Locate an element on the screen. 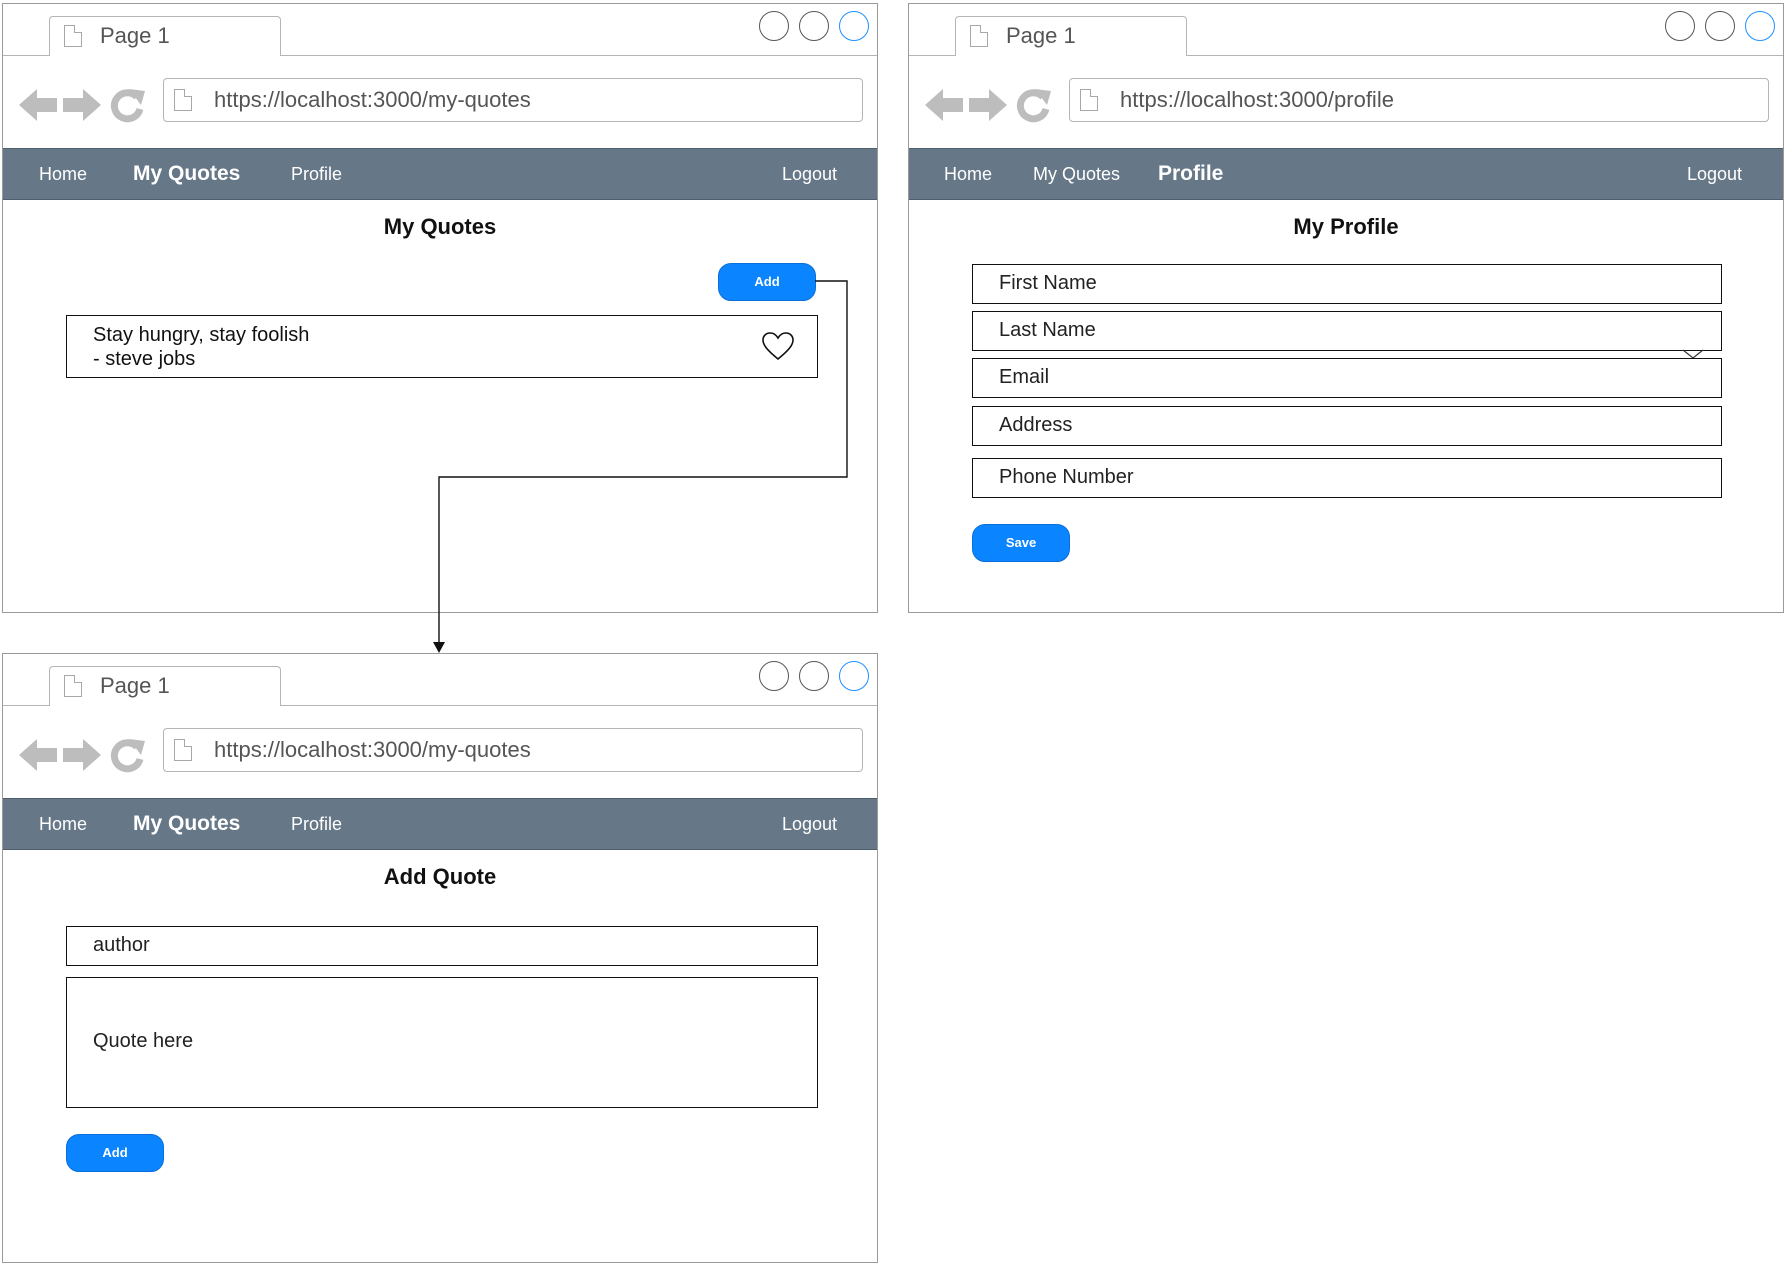 The width and height of the screenshot is (1784, 1264). save-button: Save is located at coordinates (1021, 543).